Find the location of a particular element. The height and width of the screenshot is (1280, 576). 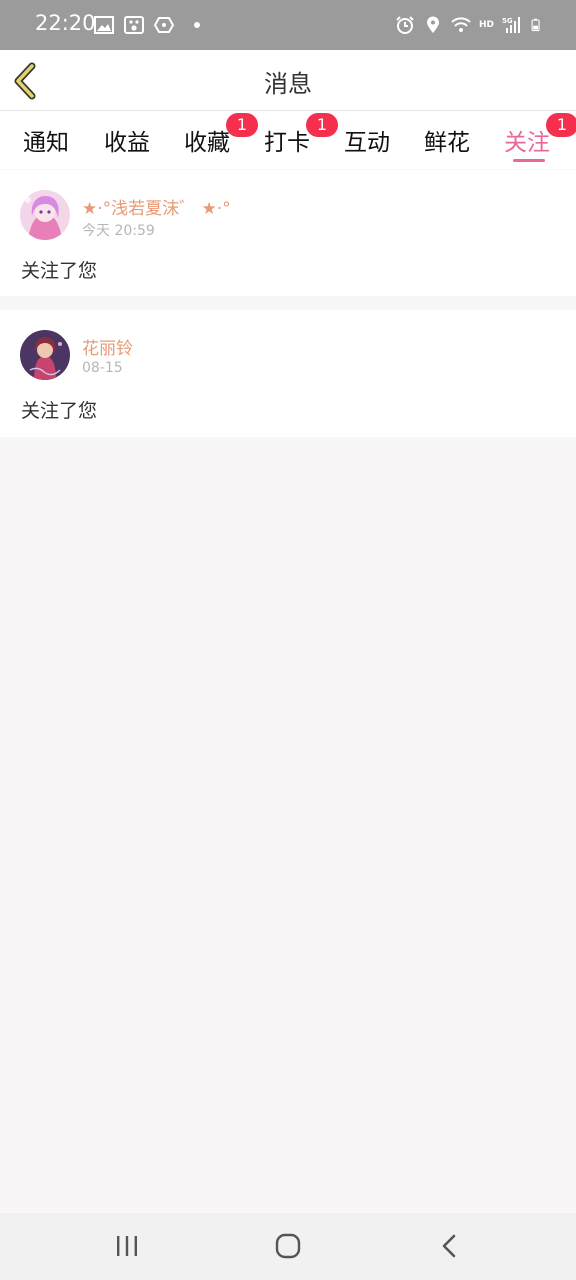

home-button is located at coordinates (288, 1246).